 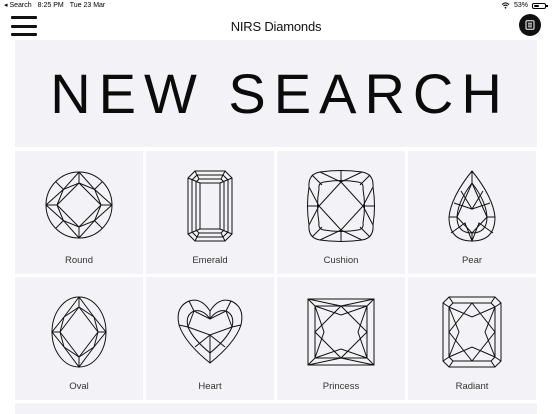 I want to click on shape-pear: Pear, so click(x=472, y=212).